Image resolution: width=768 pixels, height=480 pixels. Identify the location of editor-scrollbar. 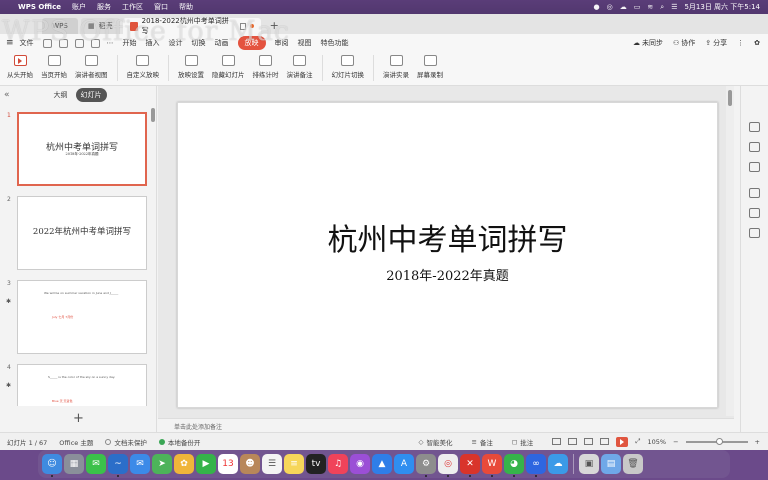
(730, 251).